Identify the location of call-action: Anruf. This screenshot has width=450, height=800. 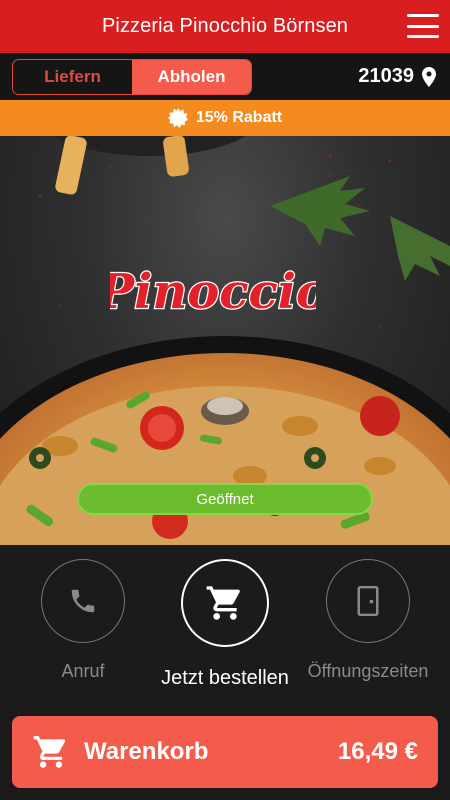
(83, 620).